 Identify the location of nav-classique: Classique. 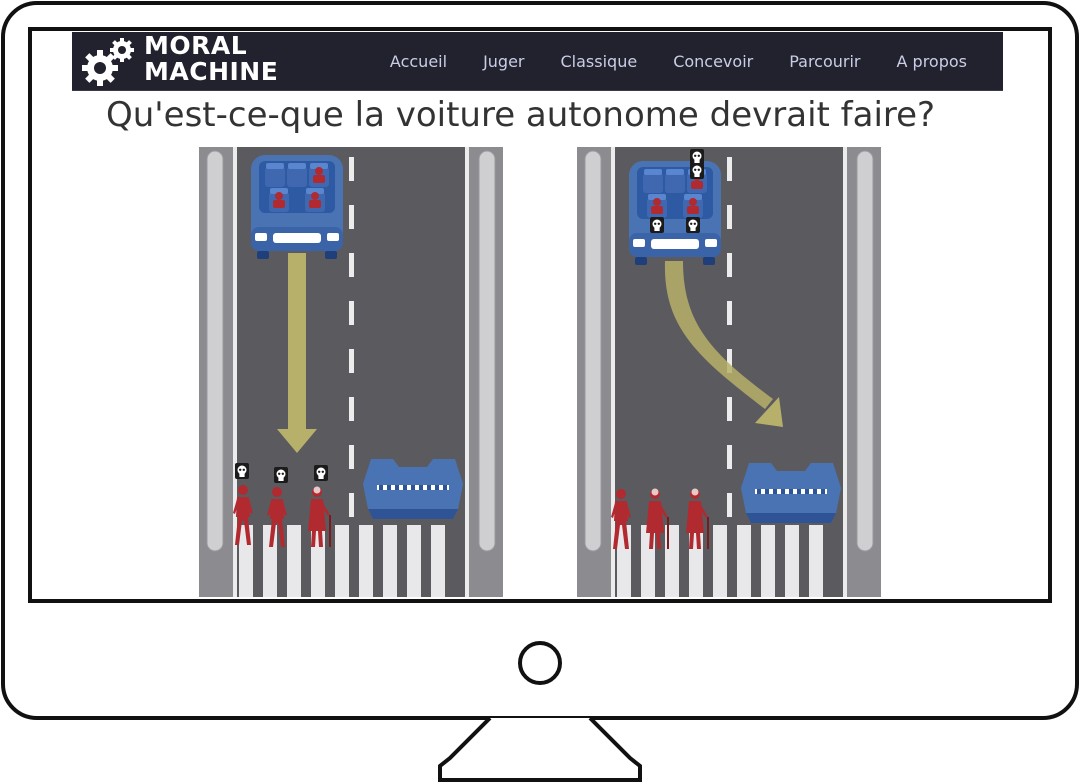
(599, 61).